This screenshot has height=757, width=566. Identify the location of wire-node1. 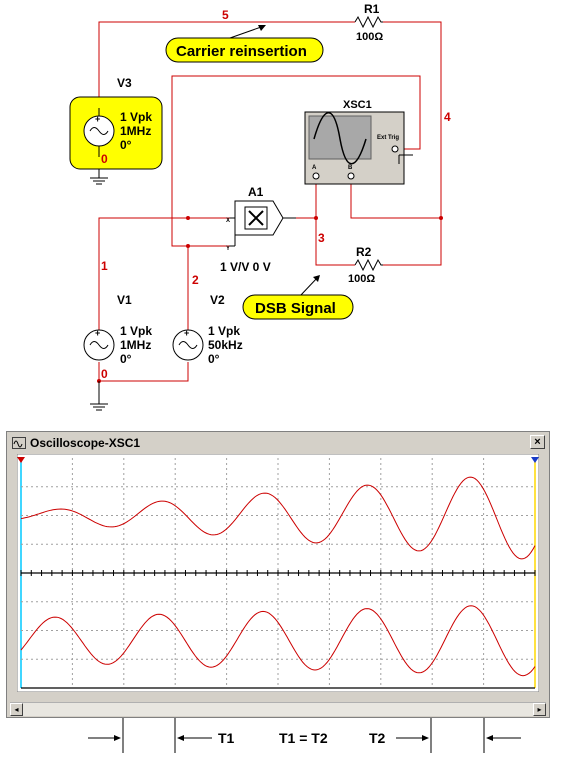
(164, 273).